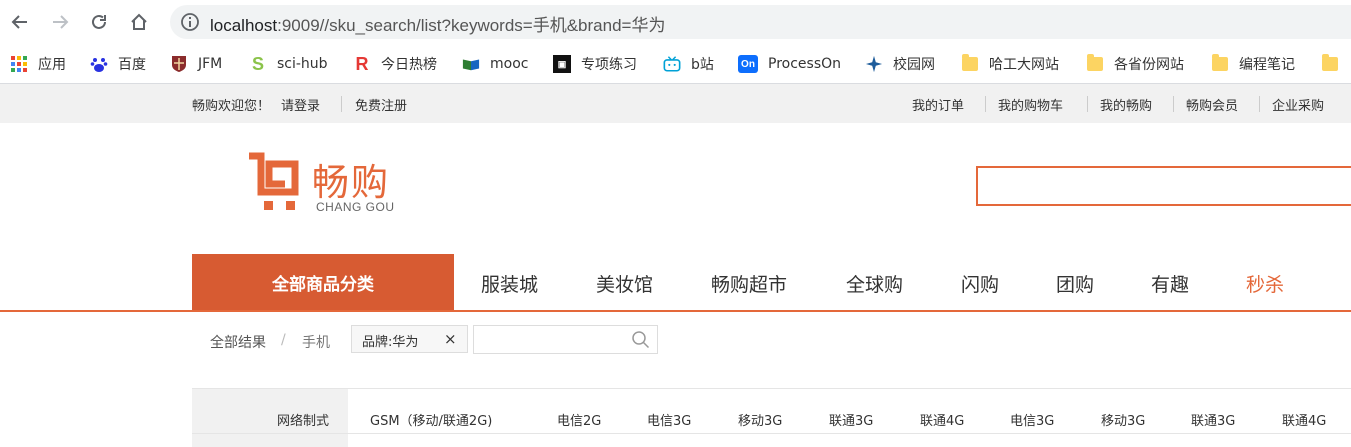 This screenshot has width=1351, height=447. What do you see at coordinates (609, 65) in the screenshot?
I see `bookmark-label: 专项练习` at bounding box center [609, 65].